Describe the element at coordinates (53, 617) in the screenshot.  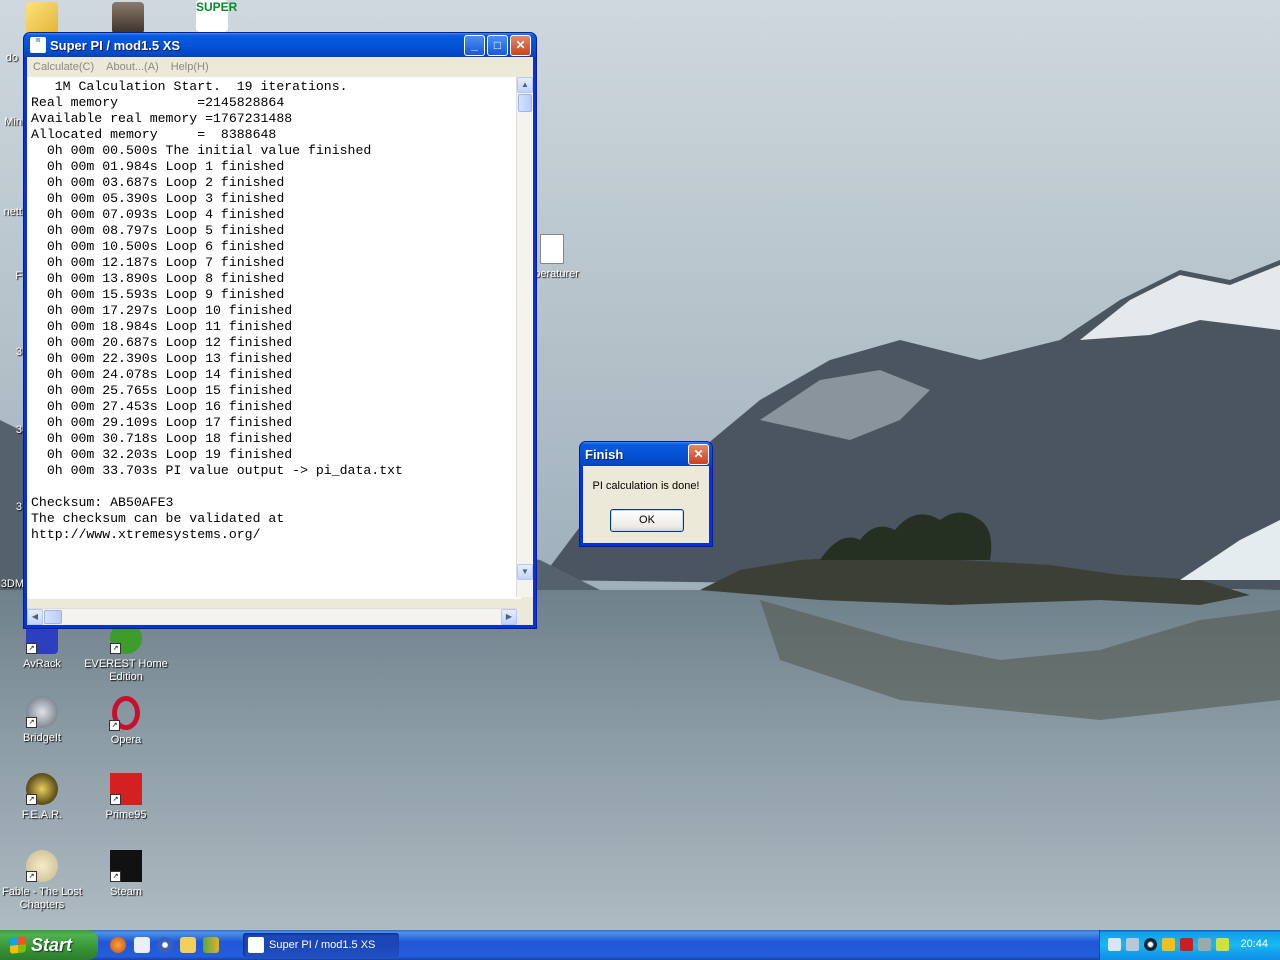
I see `horizontal-scroll-thumb` at that location.